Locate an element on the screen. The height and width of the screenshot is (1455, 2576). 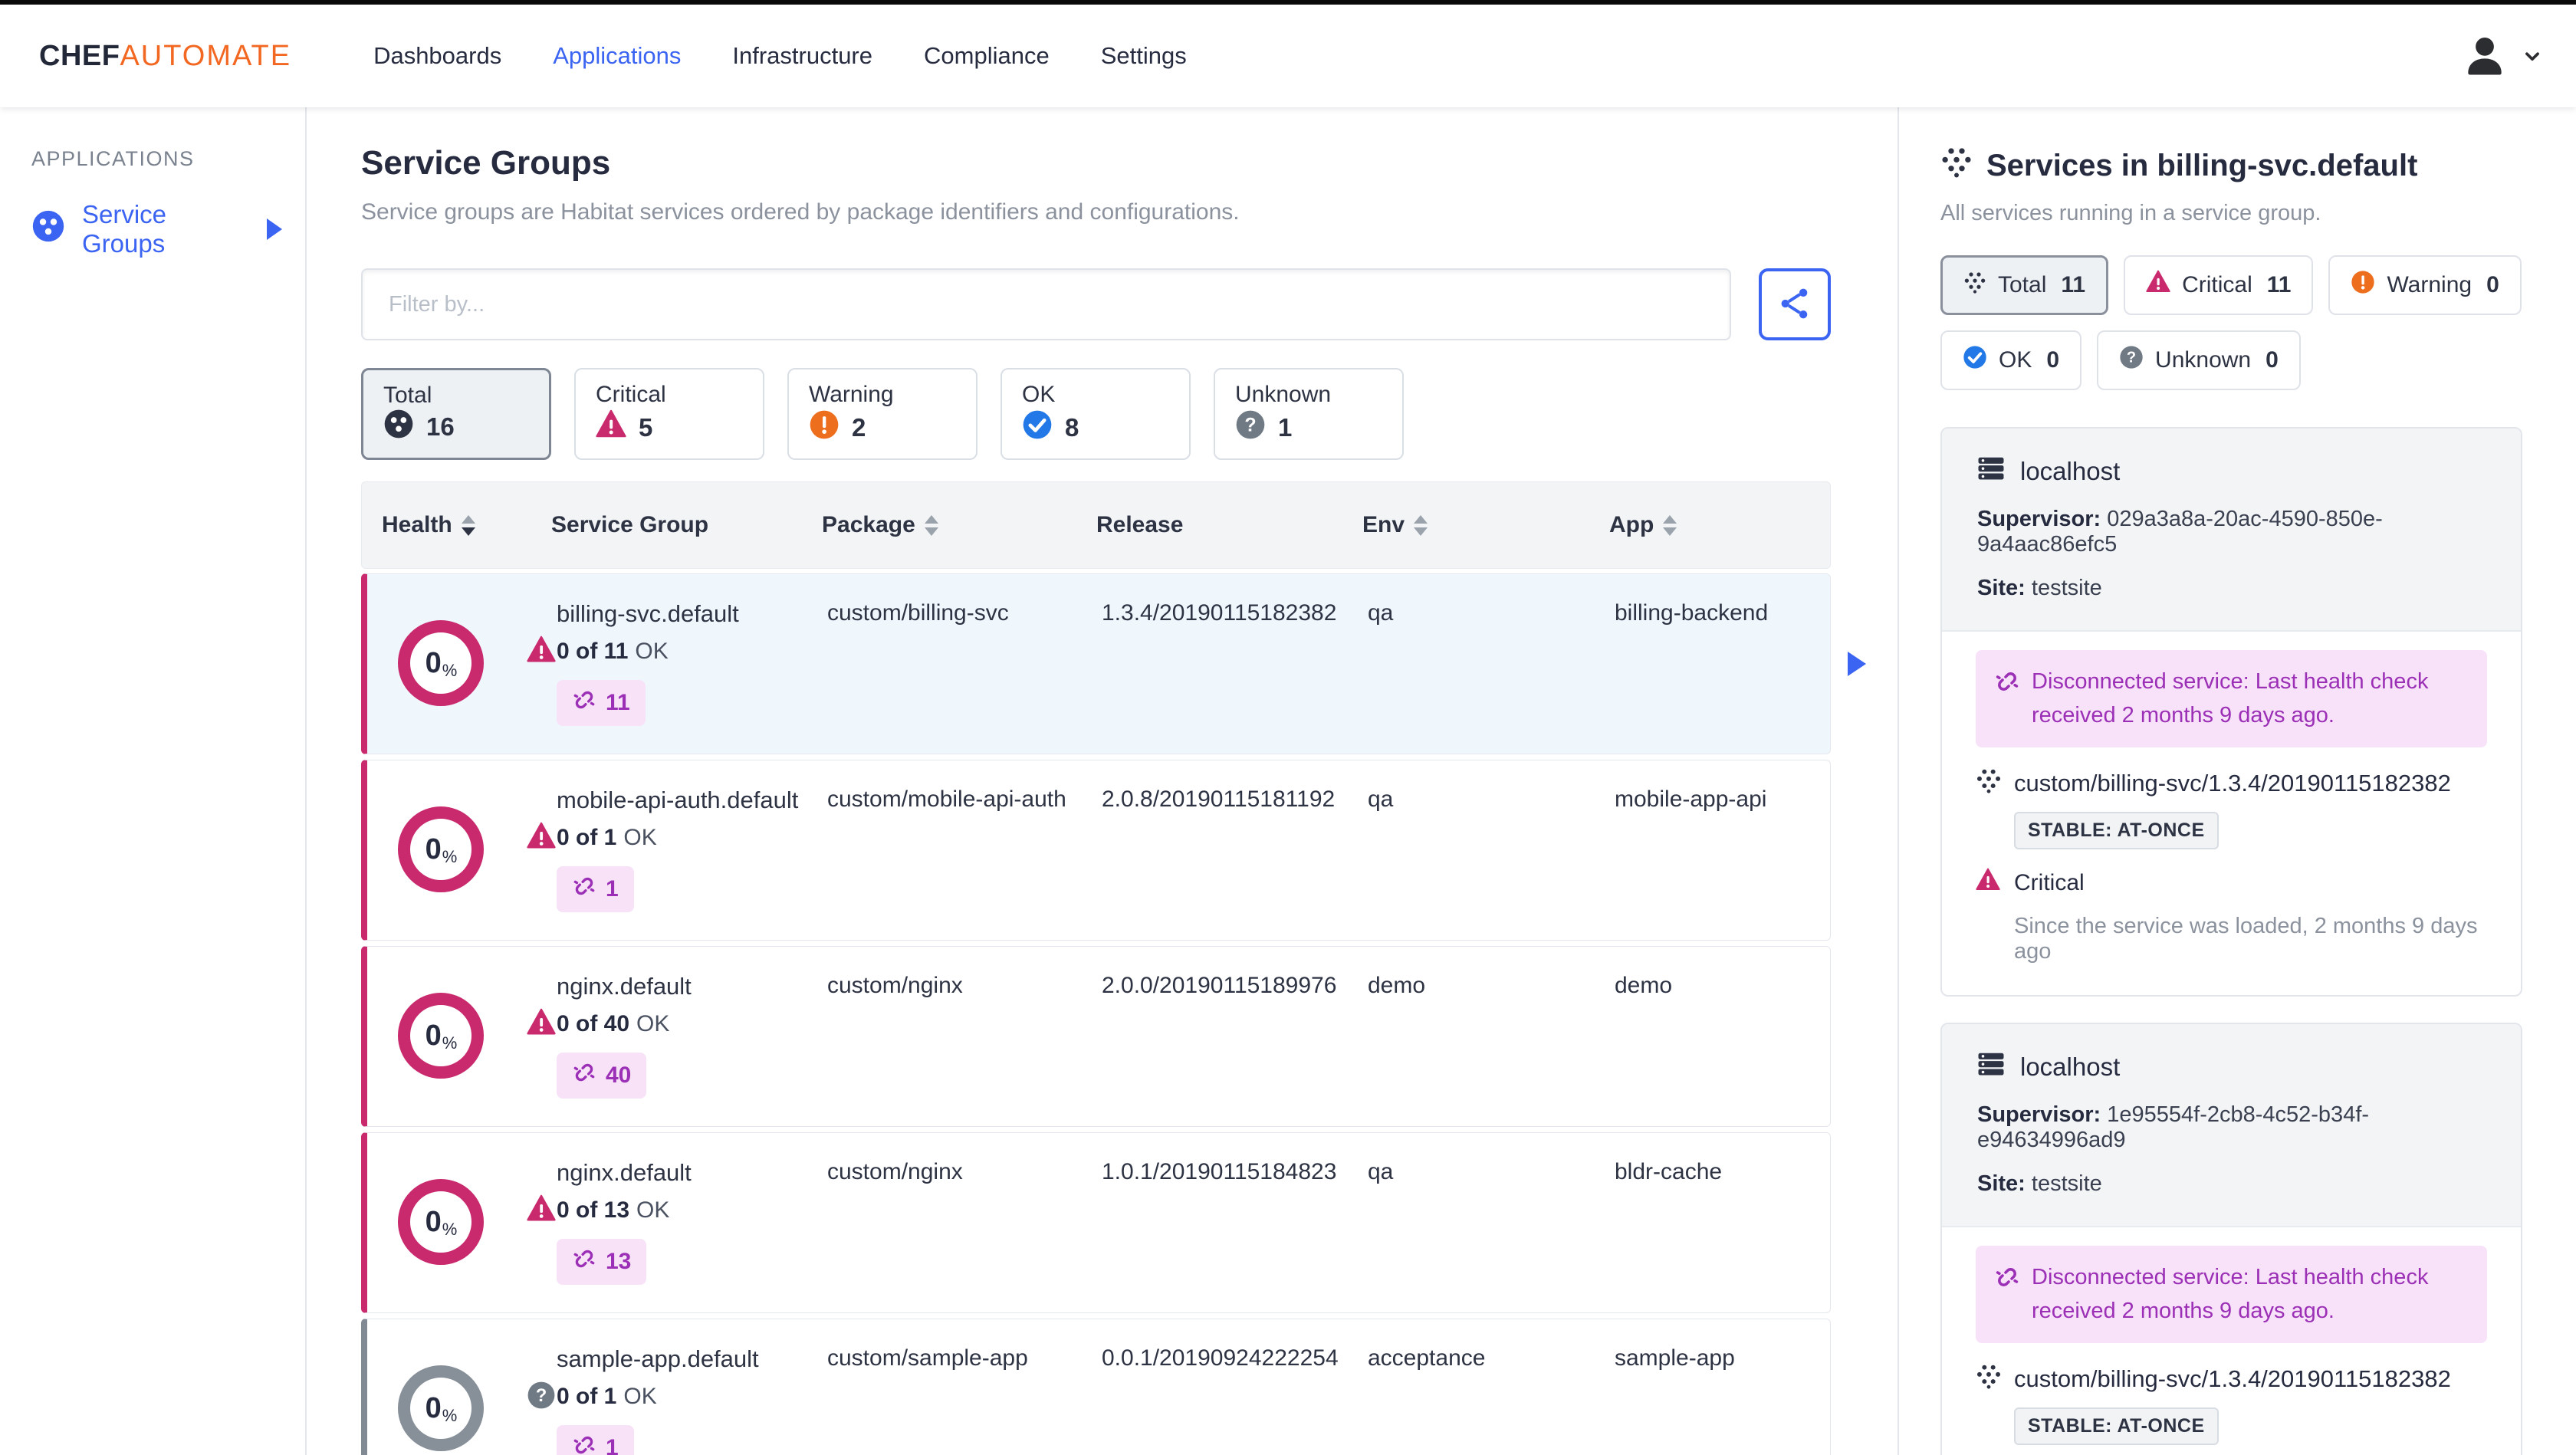
chevron-right-icon is located at coordinates (274, 229).